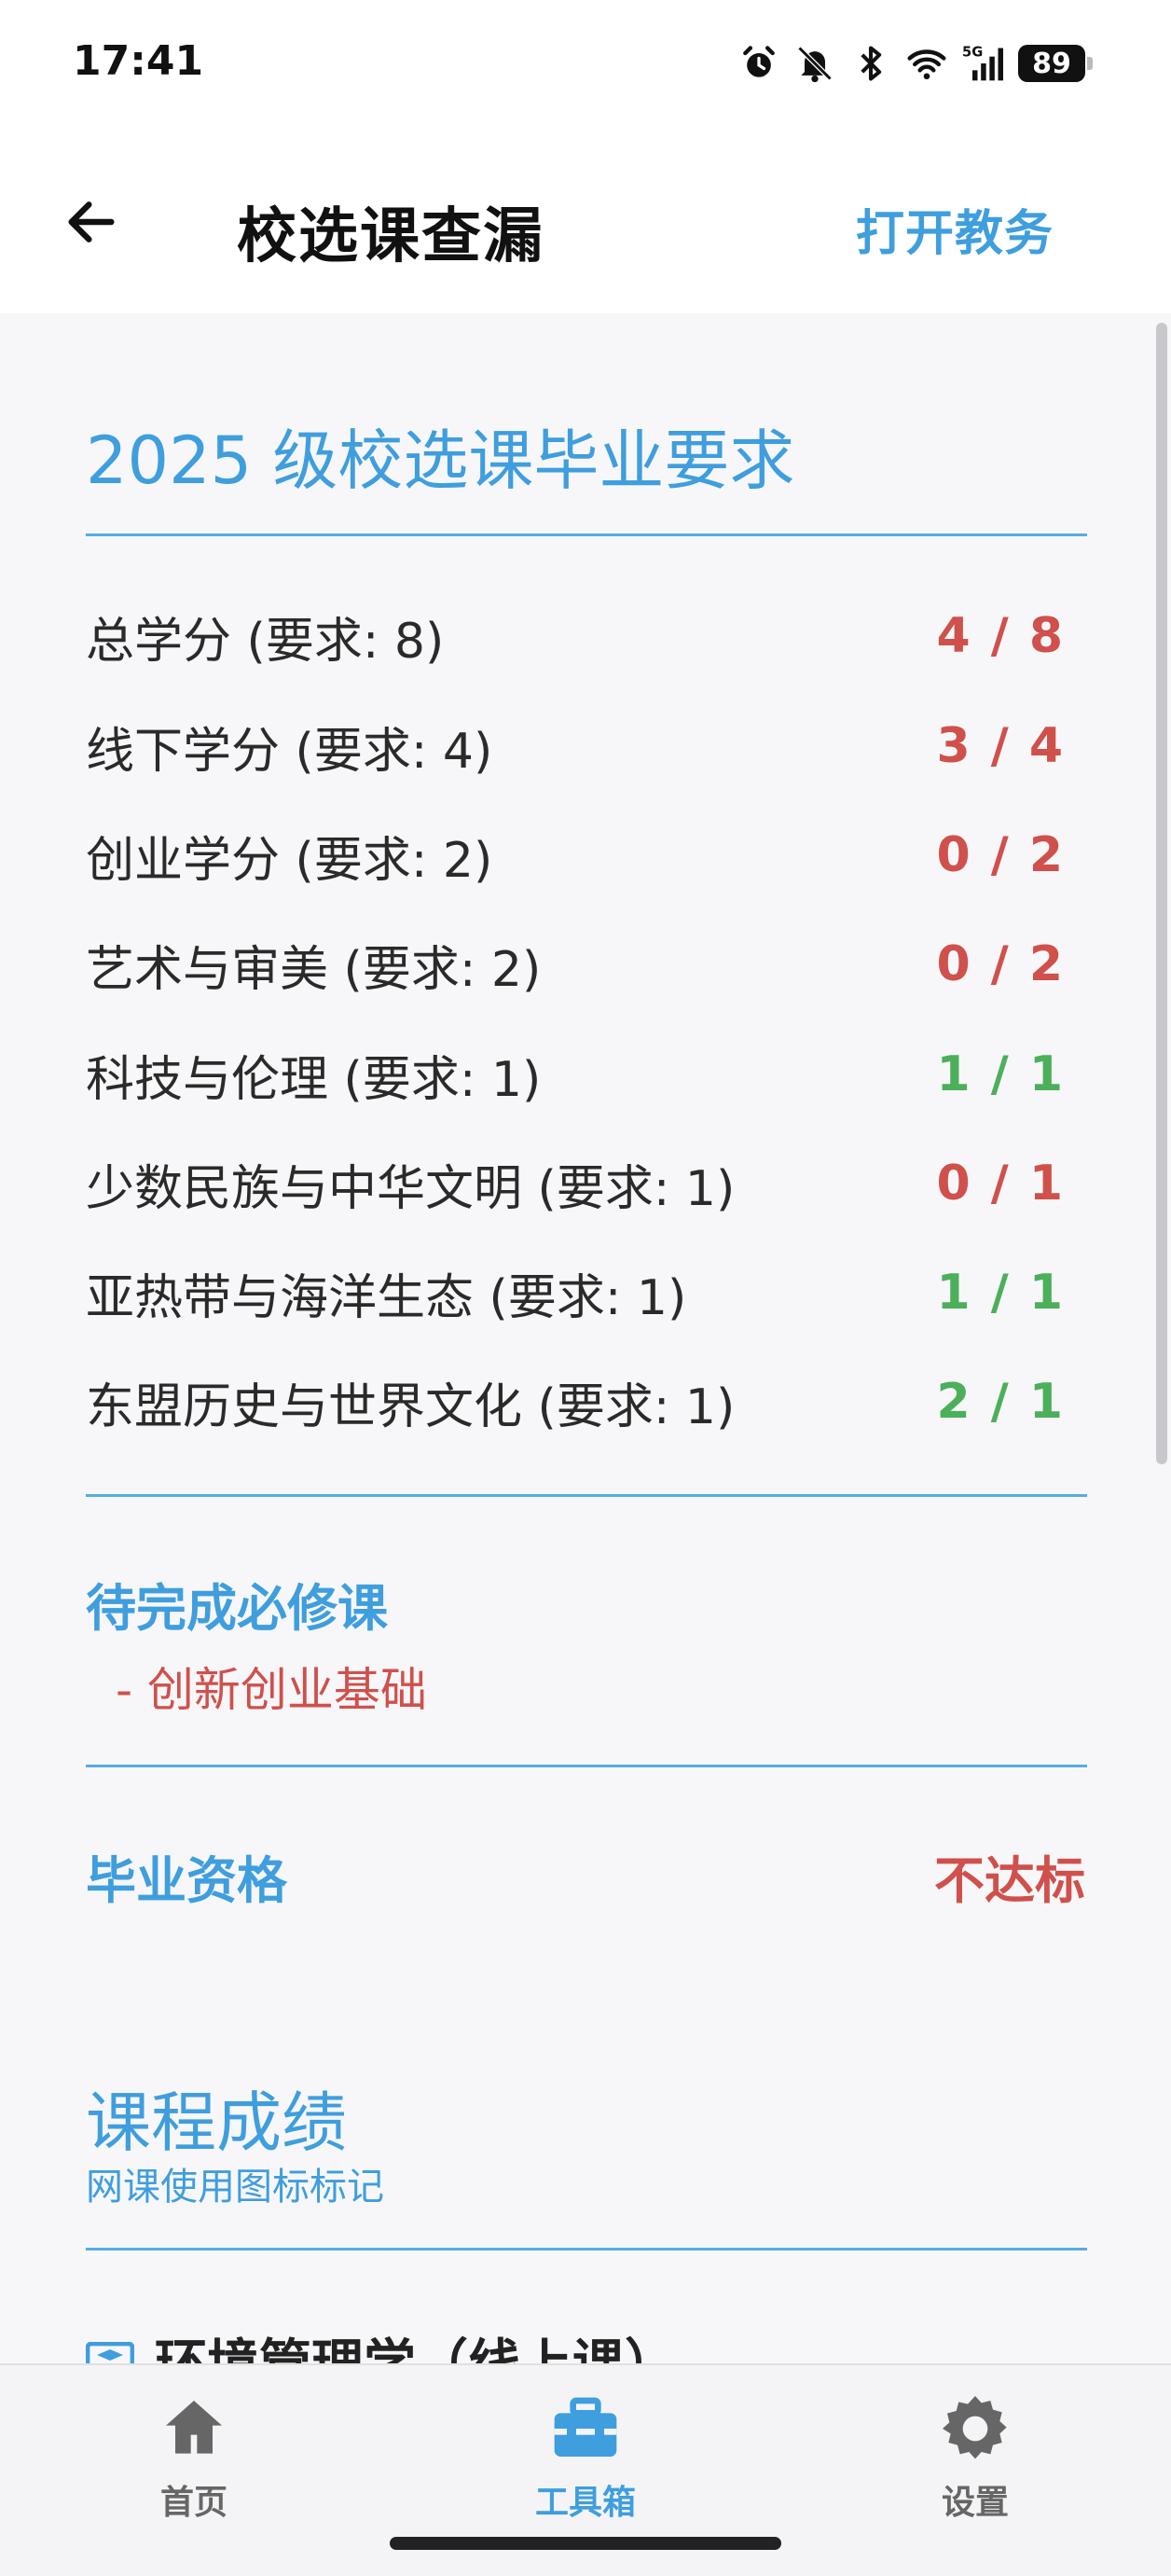 The image size is (1171, 2576). I want to click on bell-off-icon, so click(815, 64).